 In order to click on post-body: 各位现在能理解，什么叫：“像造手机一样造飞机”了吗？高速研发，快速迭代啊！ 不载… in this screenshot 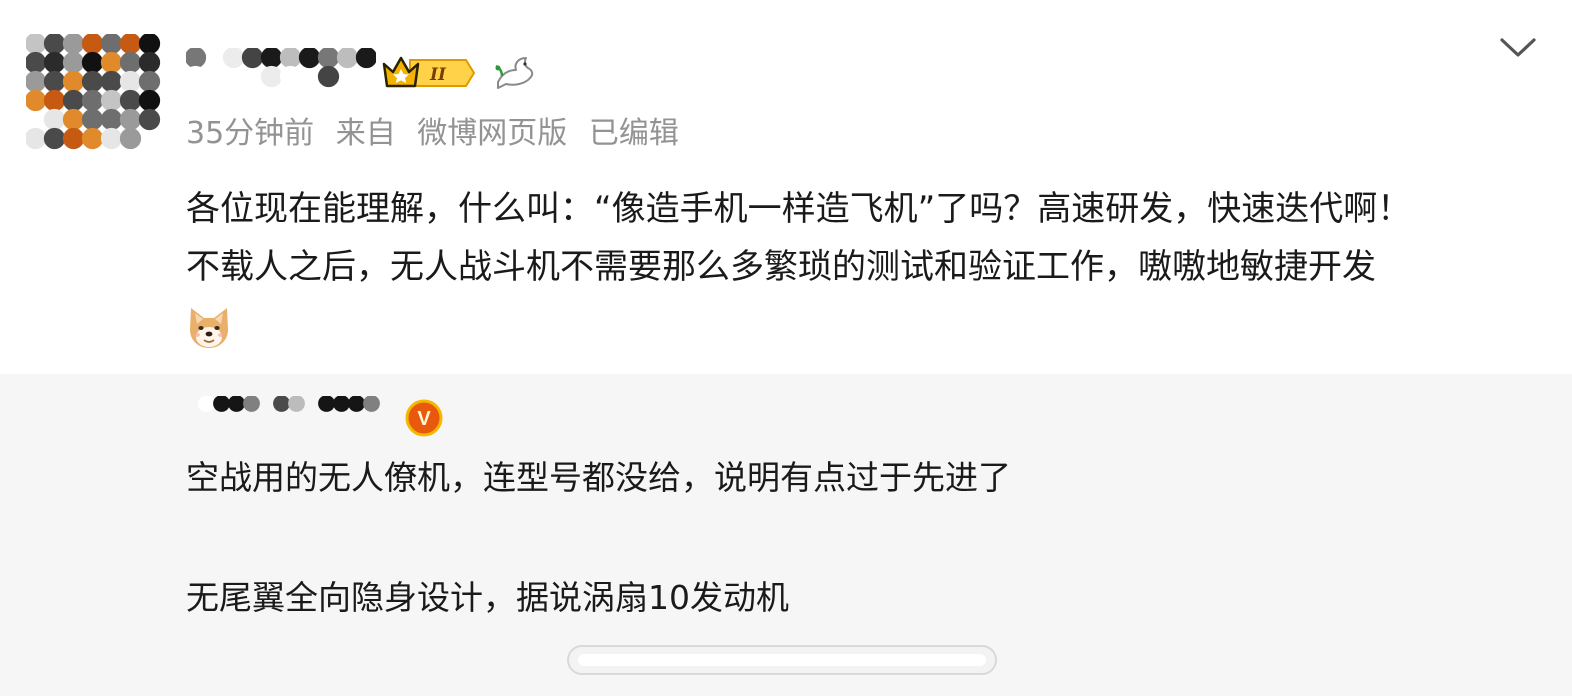, I will do `click(856, 238)`.